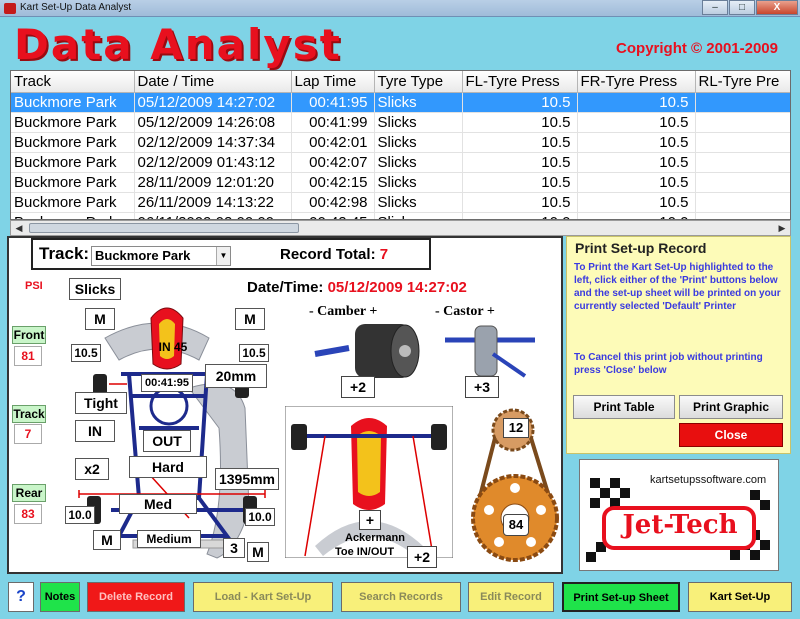 Image resolution: width=800 pixels, height=619 pixels. What do you see at coordinates (164, 228) in the screenshot?
I see `scroll-thumb` at bounding box center [164, 228].